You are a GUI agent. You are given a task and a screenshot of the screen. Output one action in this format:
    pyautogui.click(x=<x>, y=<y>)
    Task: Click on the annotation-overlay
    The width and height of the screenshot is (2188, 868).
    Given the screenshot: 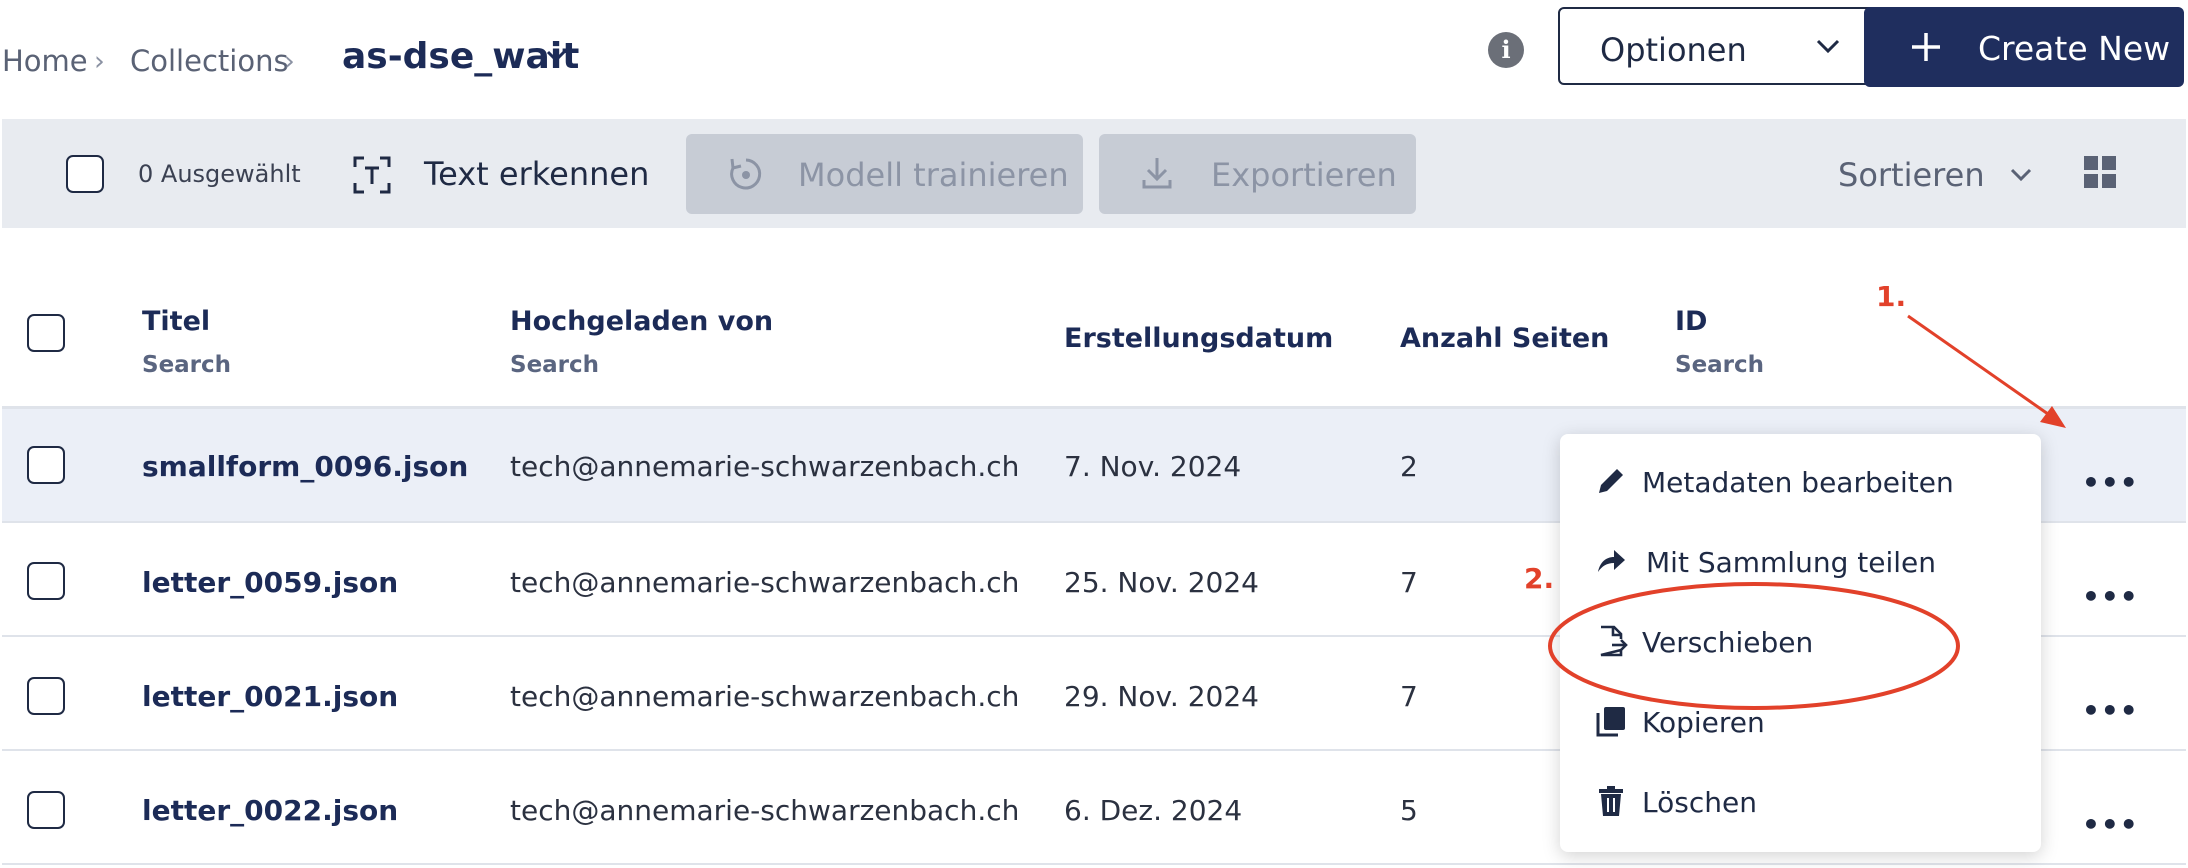 What is the action you would take?
    pyautogui.click(x=1807, y=512)
    